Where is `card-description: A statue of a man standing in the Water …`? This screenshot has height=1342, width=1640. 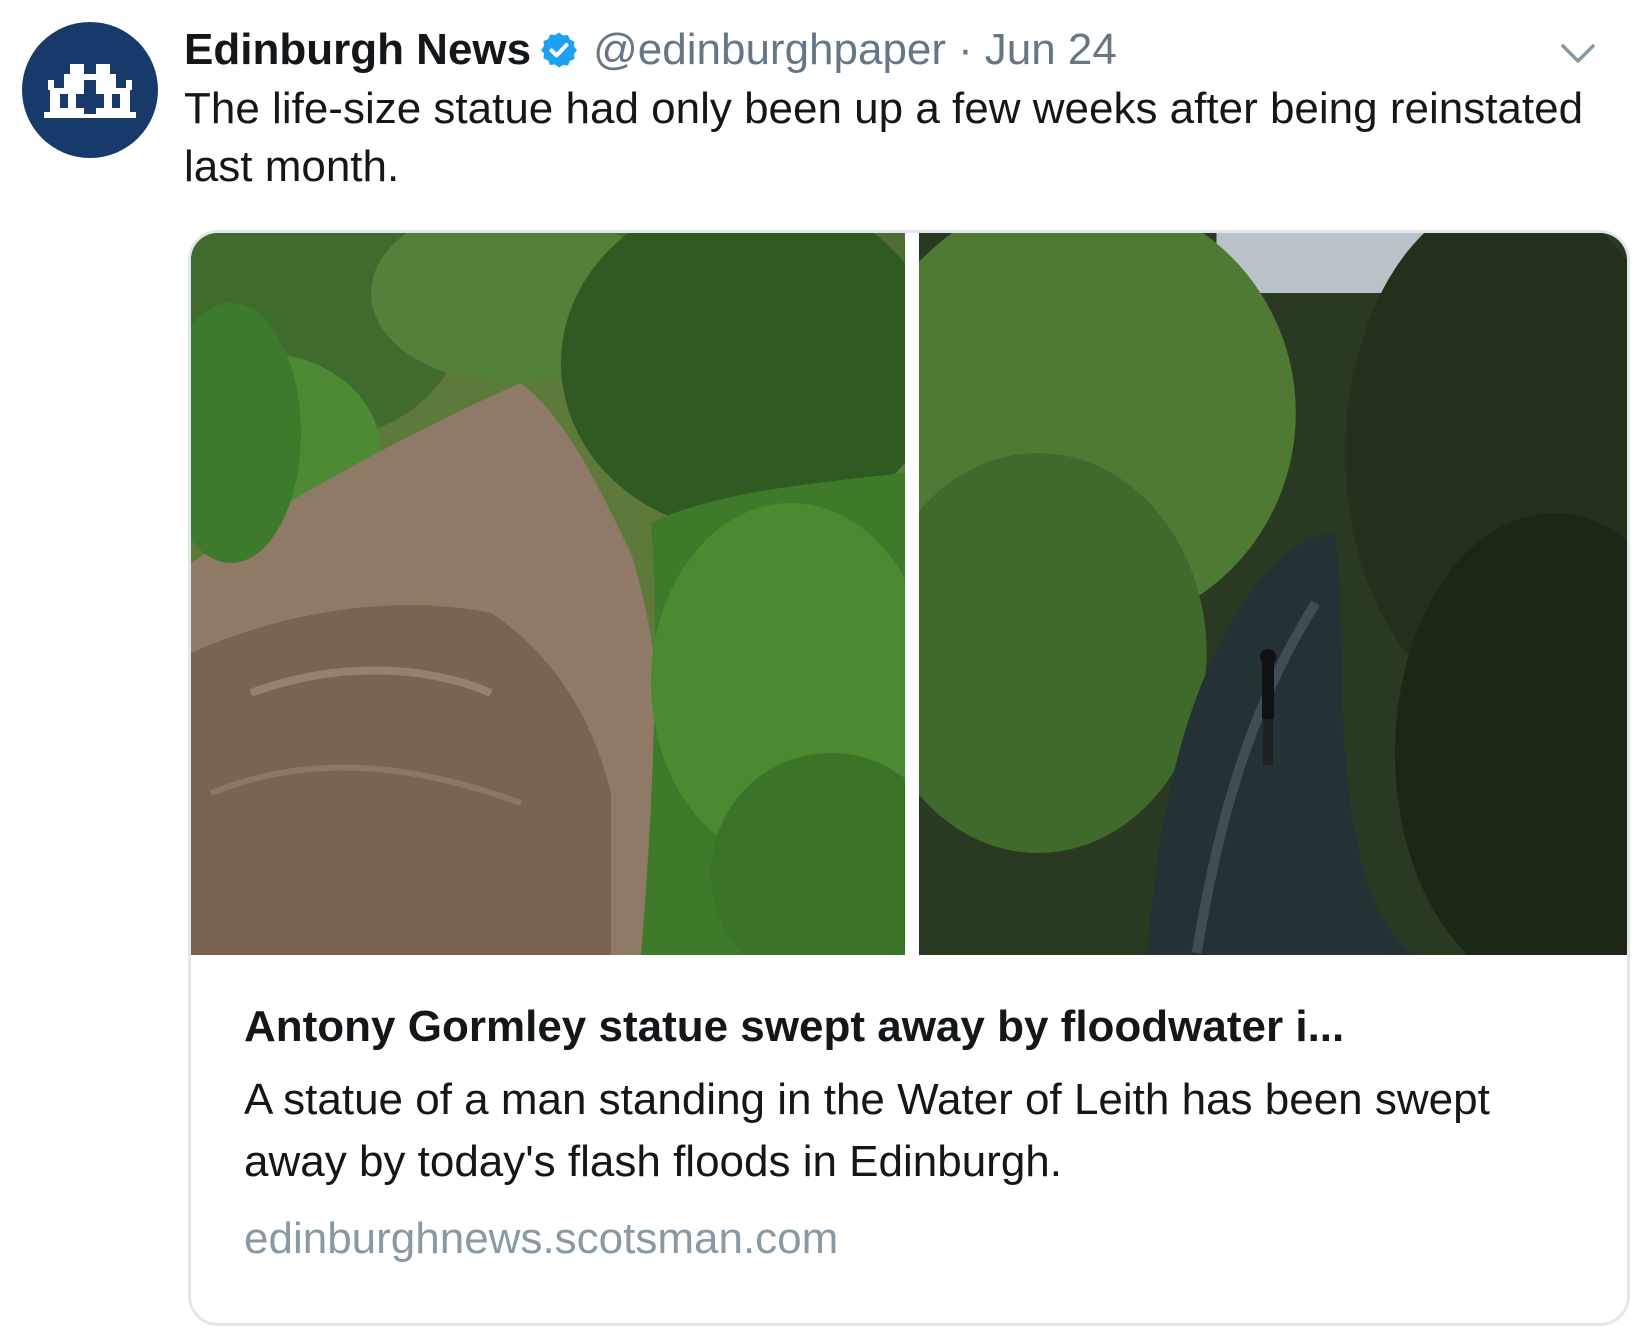 card-description: A statue of a man standing in the Water … is located at coordinates (867, 1130).